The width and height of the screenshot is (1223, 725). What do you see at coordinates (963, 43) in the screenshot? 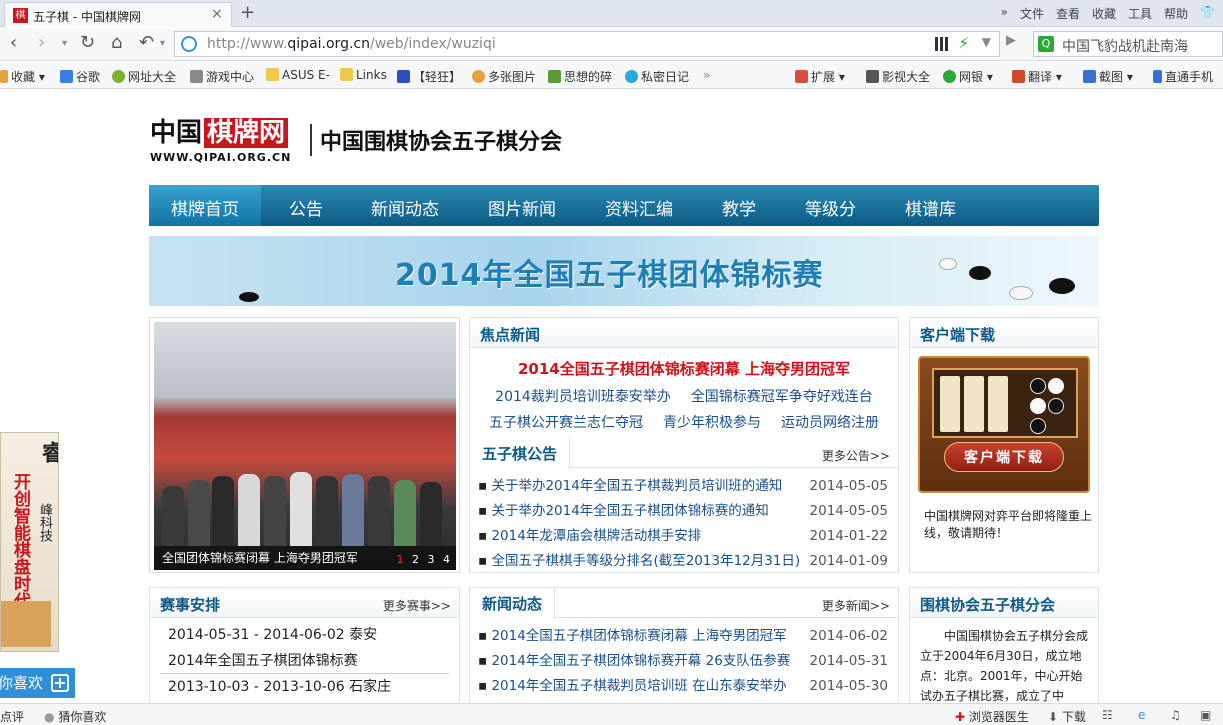
I see `lightning-icon: ⚡` at bounding box center [963, 43].